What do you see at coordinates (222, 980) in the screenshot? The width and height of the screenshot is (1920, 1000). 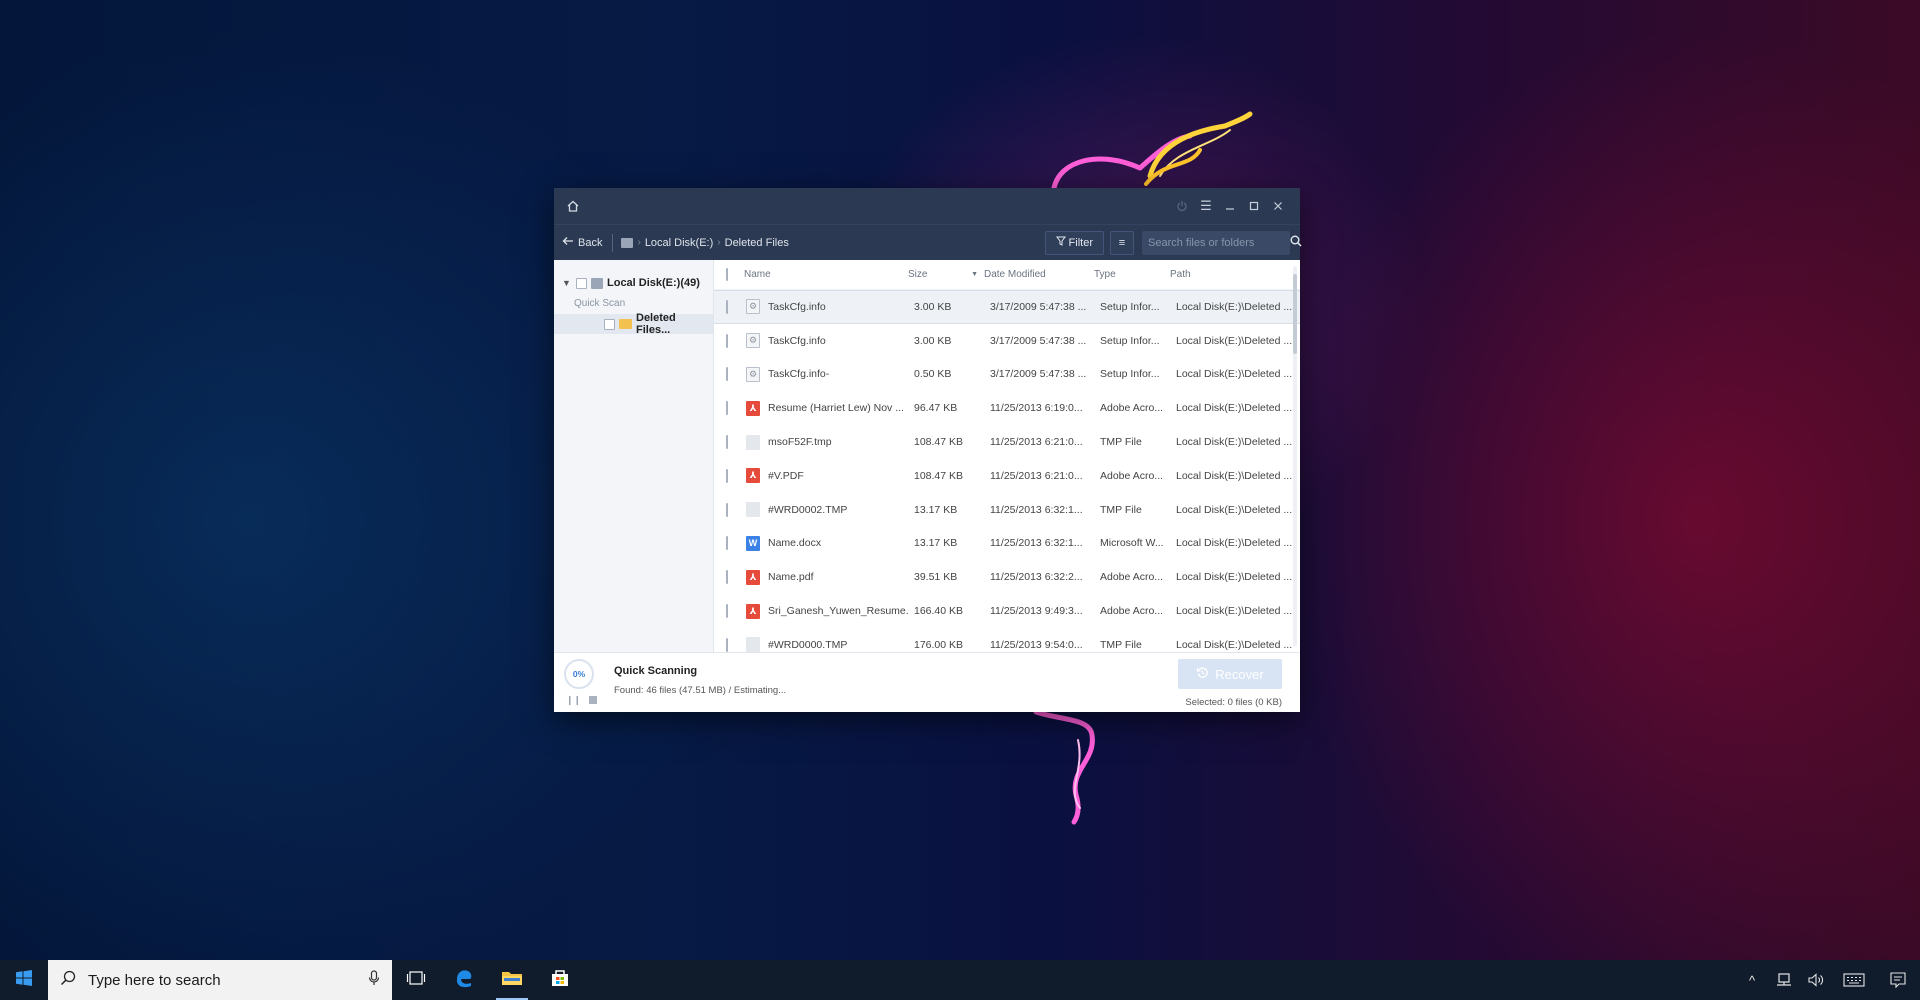 I see `taskbar-search-input` at bounding box center [222, 980].